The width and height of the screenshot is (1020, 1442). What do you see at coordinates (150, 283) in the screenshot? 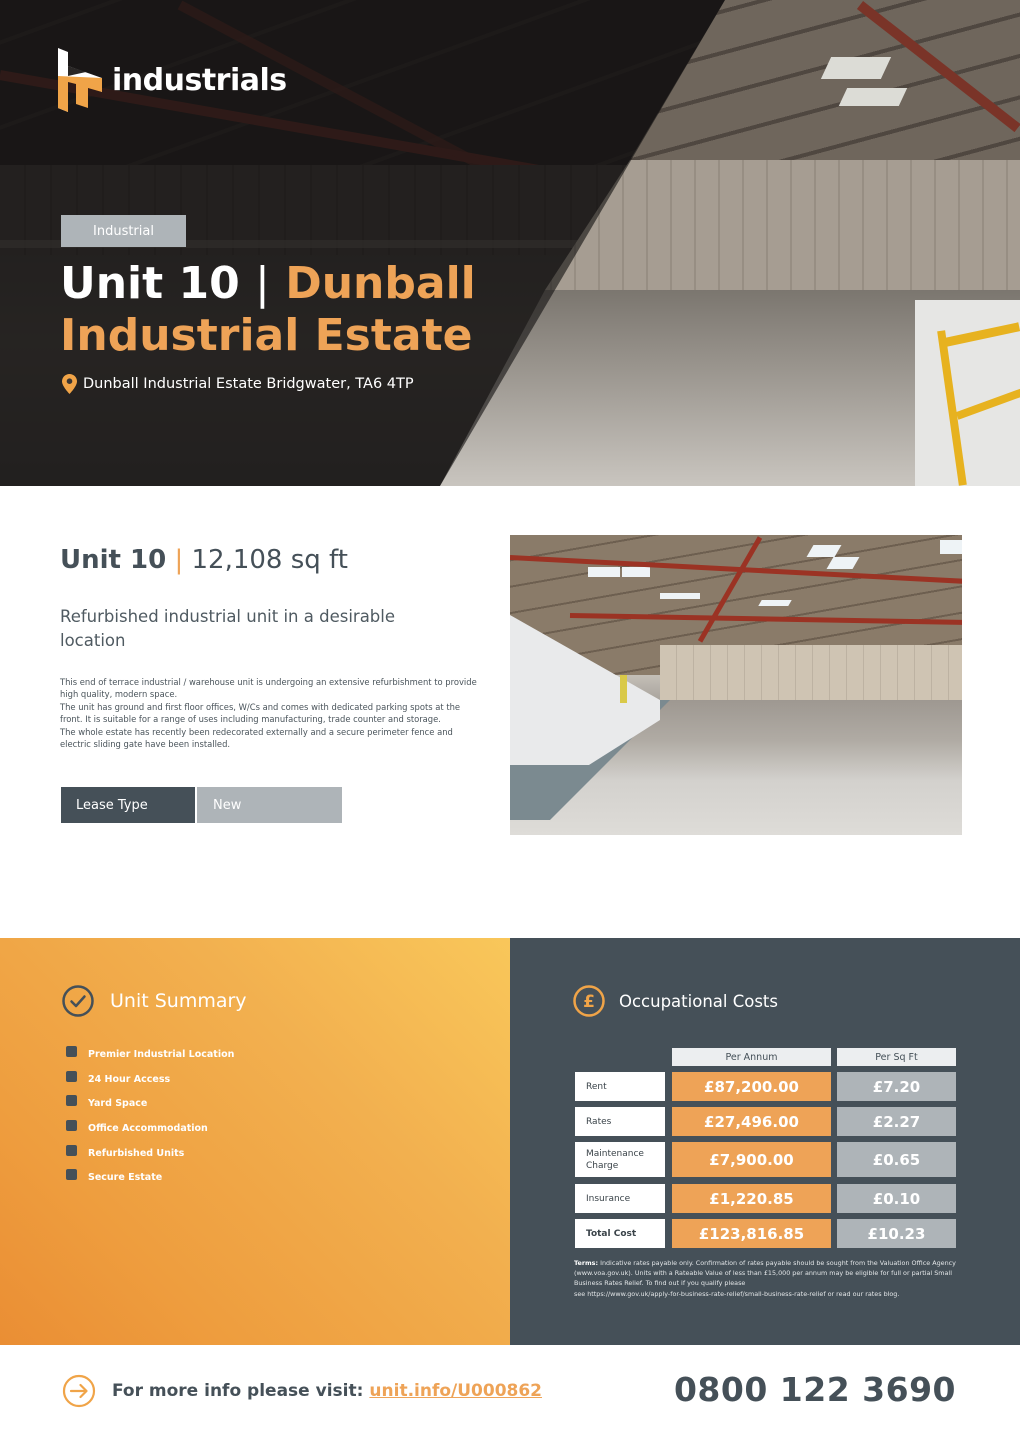
I see `title-unit: Unit 10` at bounding box center [150, 283].